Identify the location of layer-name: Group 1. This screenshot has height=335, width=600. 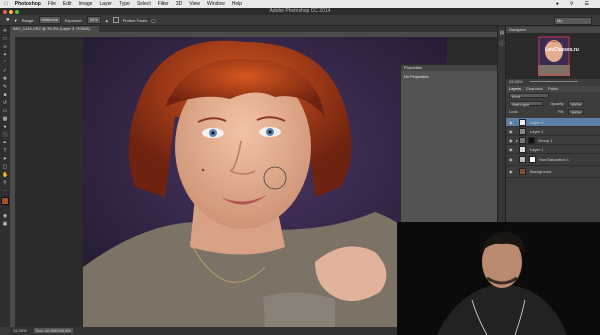
(545, 140).